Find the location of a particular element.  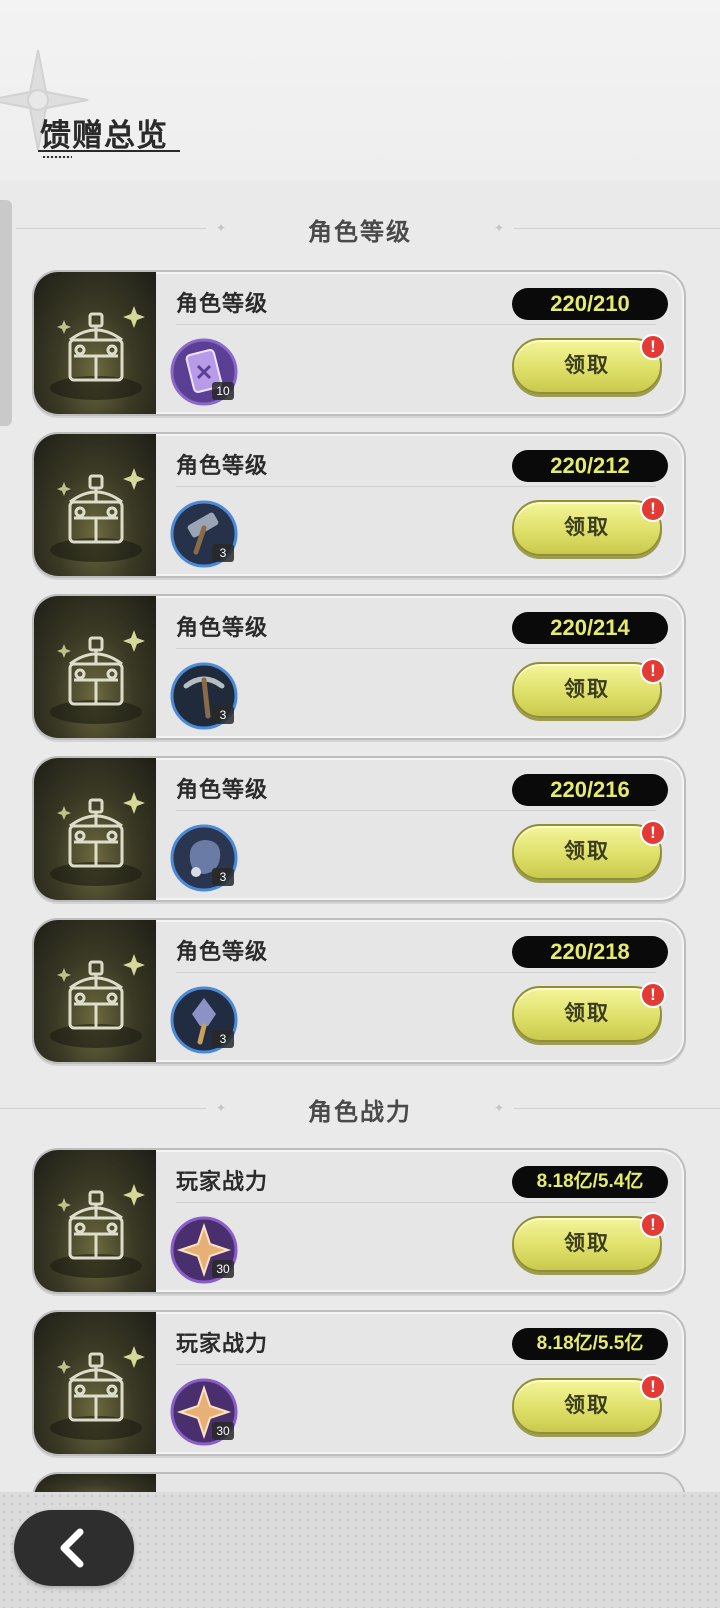

page-title: 馈赠总览 is located at coordinates (104, 136).